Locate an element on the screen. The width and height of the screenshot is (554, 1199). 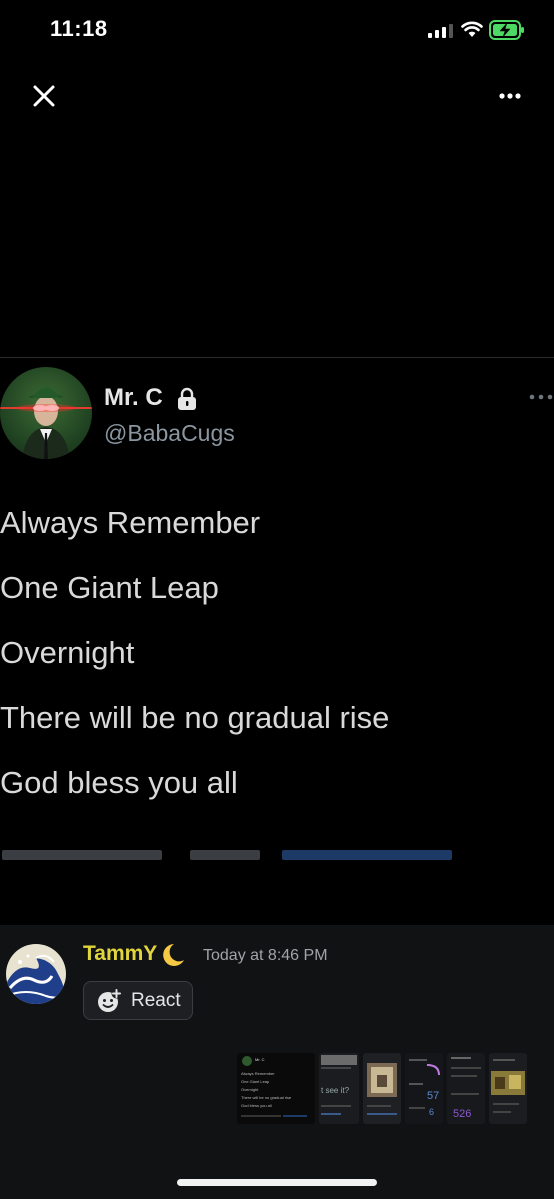
tweet-meta-cutoff is located at coordinates (277, 851).